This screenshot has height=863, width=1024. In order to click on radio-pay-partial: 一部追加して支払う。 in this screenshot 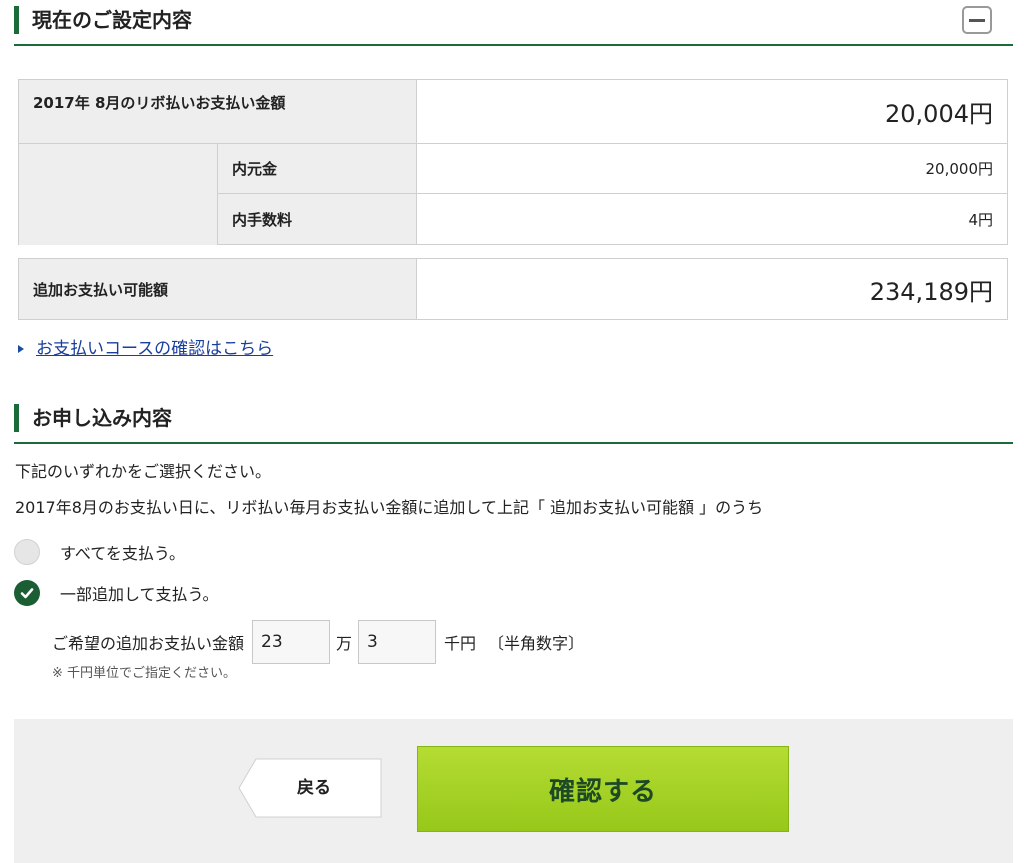, I will do `click(116, 593)`.